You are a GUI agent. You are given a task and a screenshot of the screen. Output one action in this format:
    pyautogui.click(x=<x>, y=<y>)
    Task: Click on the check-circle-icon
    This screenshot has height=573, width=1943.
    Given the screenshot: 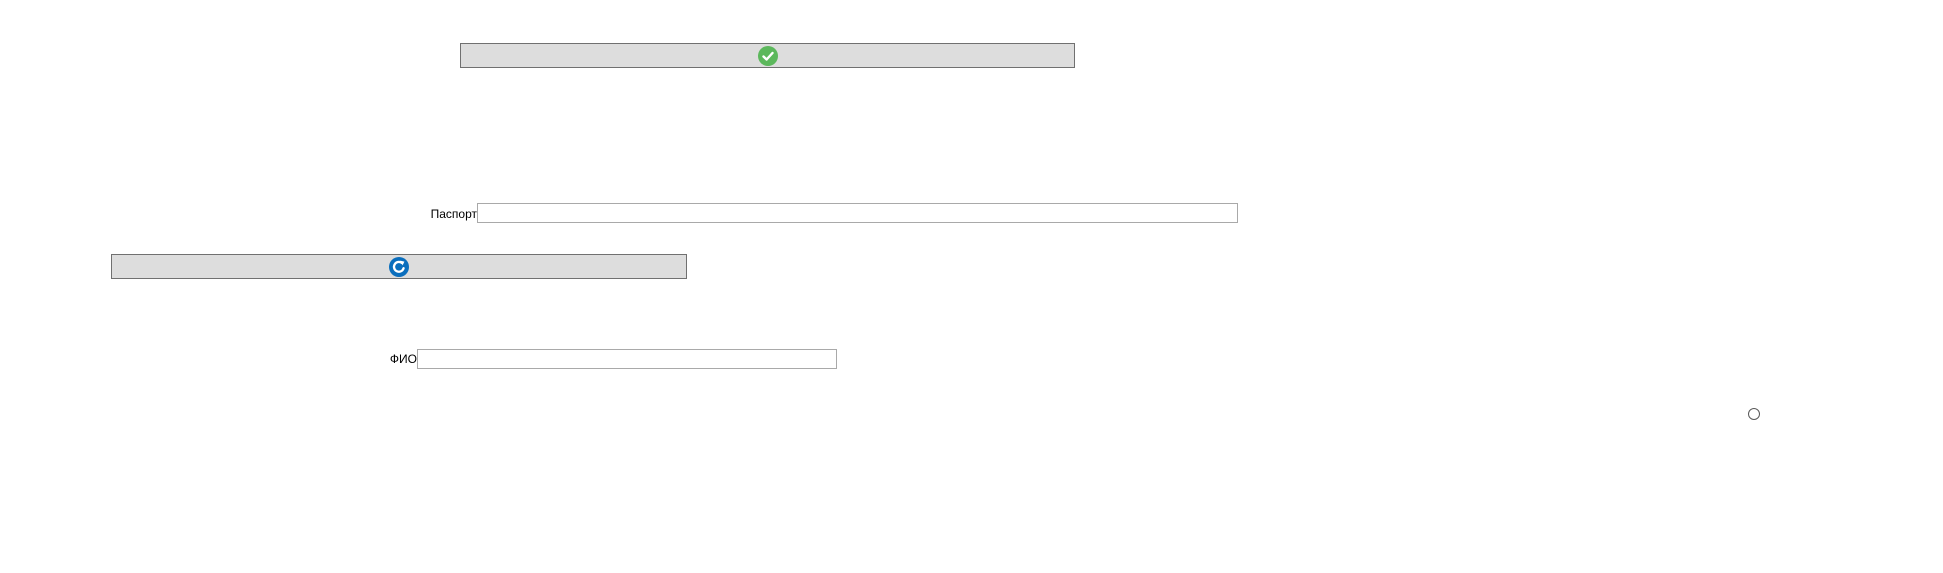 What is the action you would take?
    pyautogui.click(x=767, y=55)
    